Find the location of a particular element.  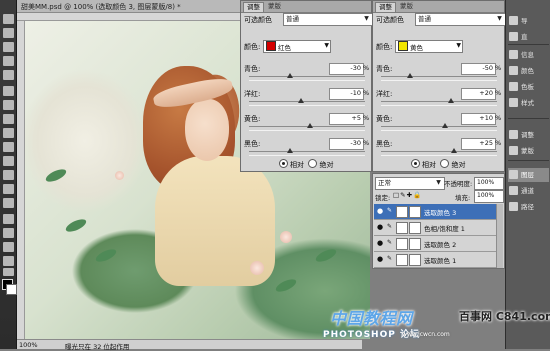

layer-row: ● ✎ 选取颜色 2 is located at coordinates (436, 244).